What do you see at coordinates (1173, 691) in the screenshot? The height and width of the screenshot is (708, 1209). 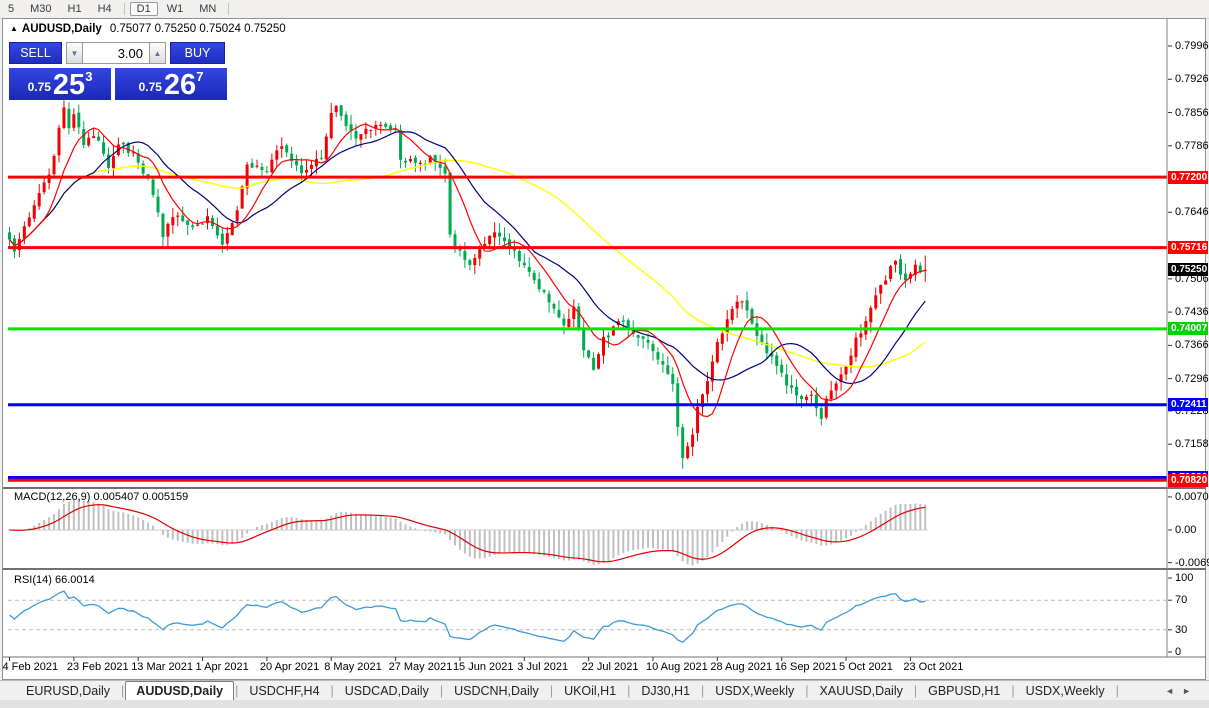 I see `tab-scroll-left-icon: ◄` at bounding box center [1173, 691].